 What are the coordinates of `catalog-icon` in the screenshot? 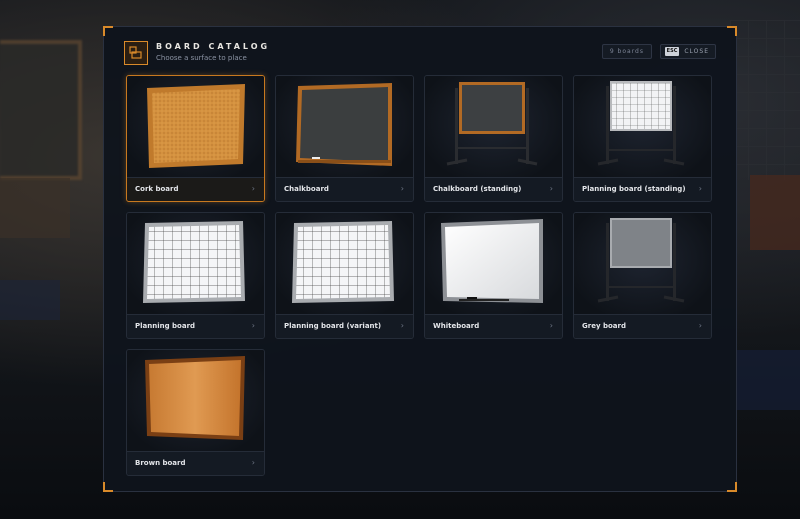 It's located at (136, 53).